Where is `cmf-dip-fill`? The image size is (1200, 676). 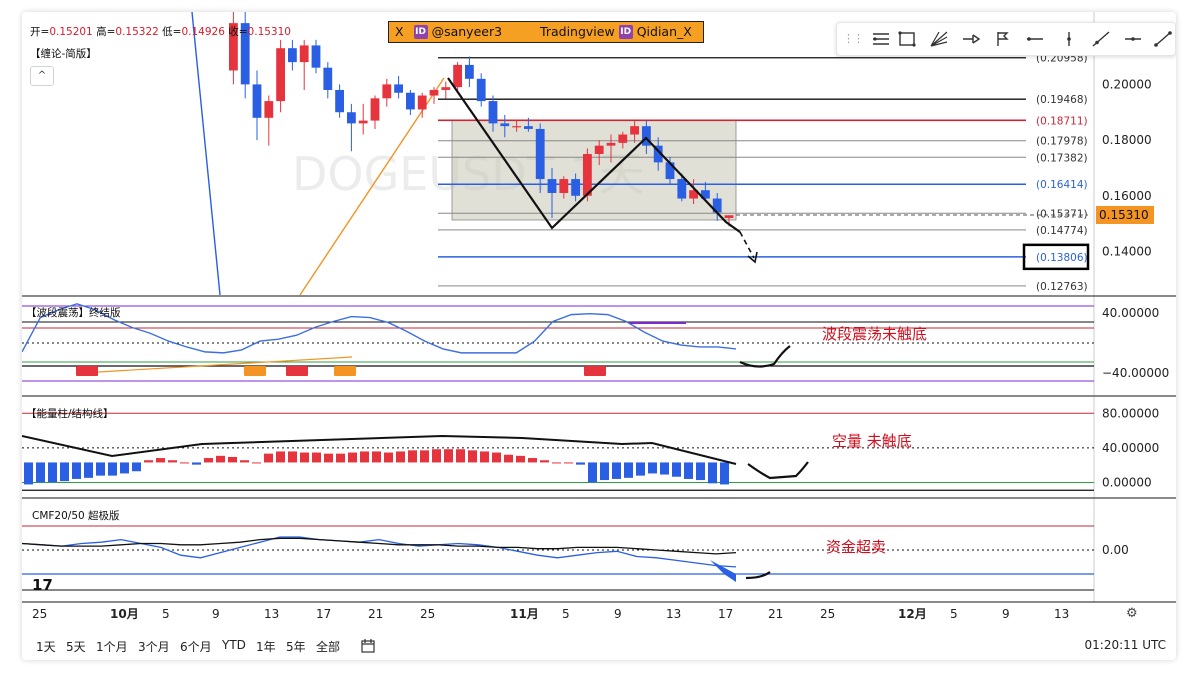 cmf-dip-fill is located at coordinates (723, 571).